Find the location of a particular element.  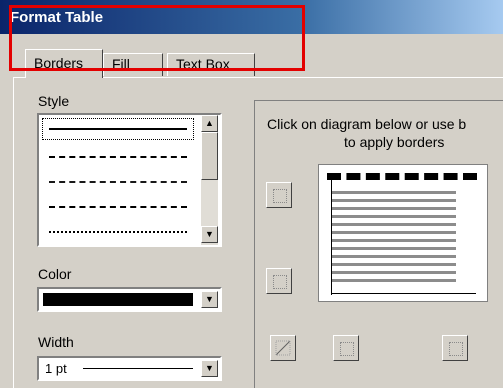

color-label: Color is located at coordinates (55, 274).